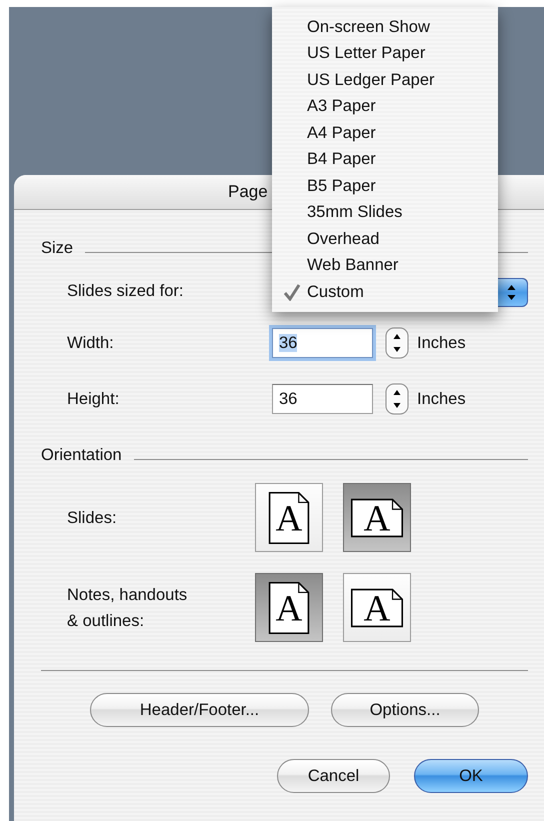 The height and width of the screenshot is (821, 544). I want to click on menu-item: A3 Paper, so click(385, 107).